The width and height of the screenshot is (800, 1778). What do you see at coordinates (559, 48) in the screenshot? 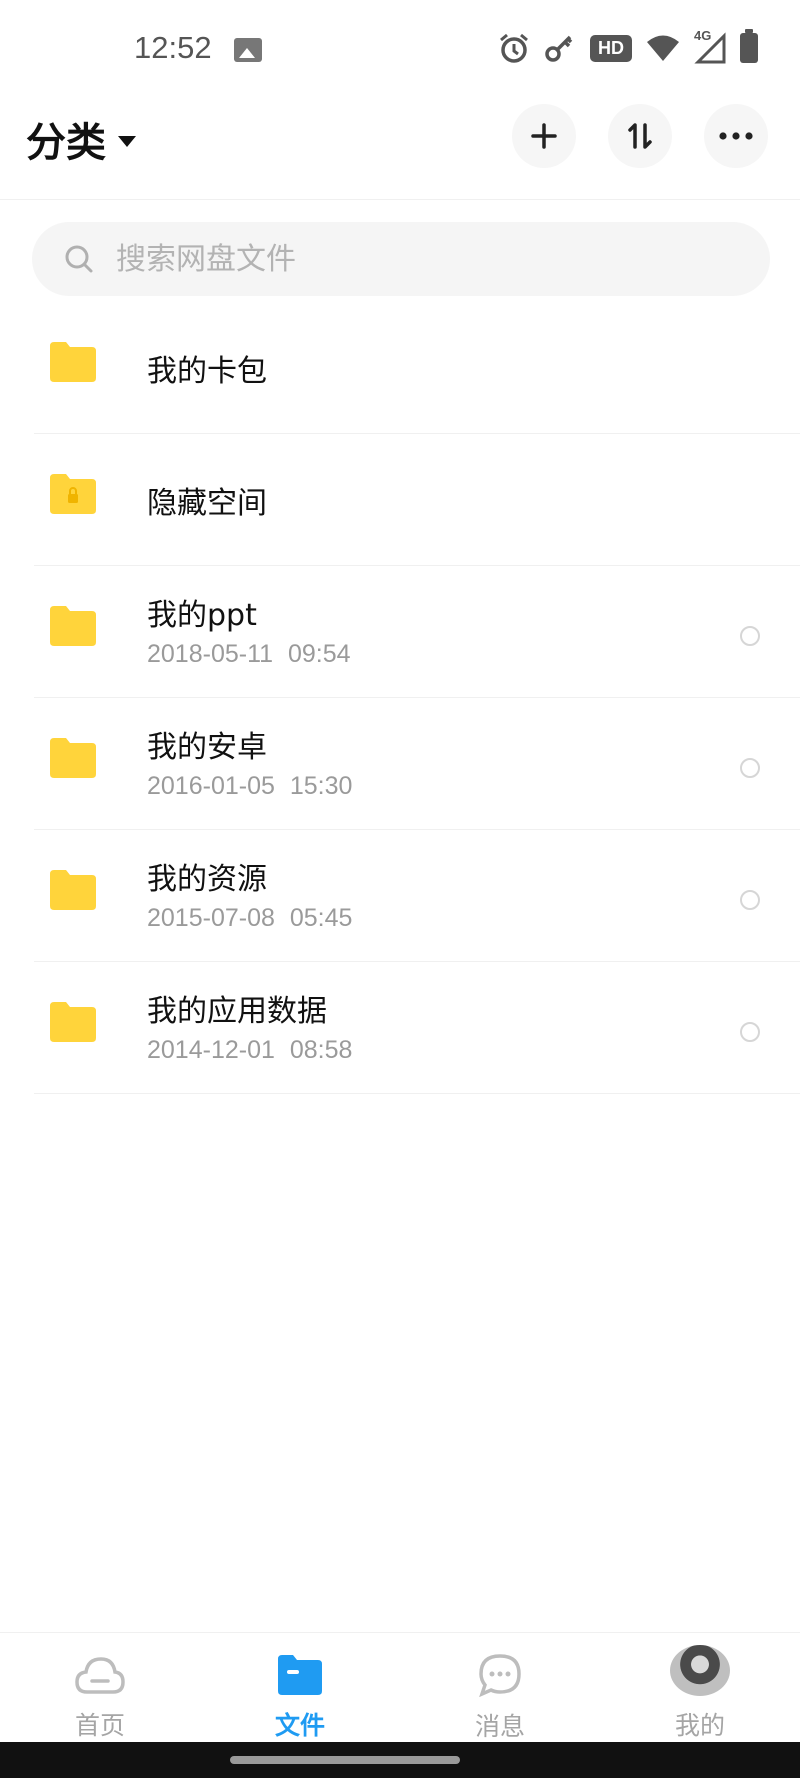
I see `vpn-key-icon` at bounding box center [559, 48].